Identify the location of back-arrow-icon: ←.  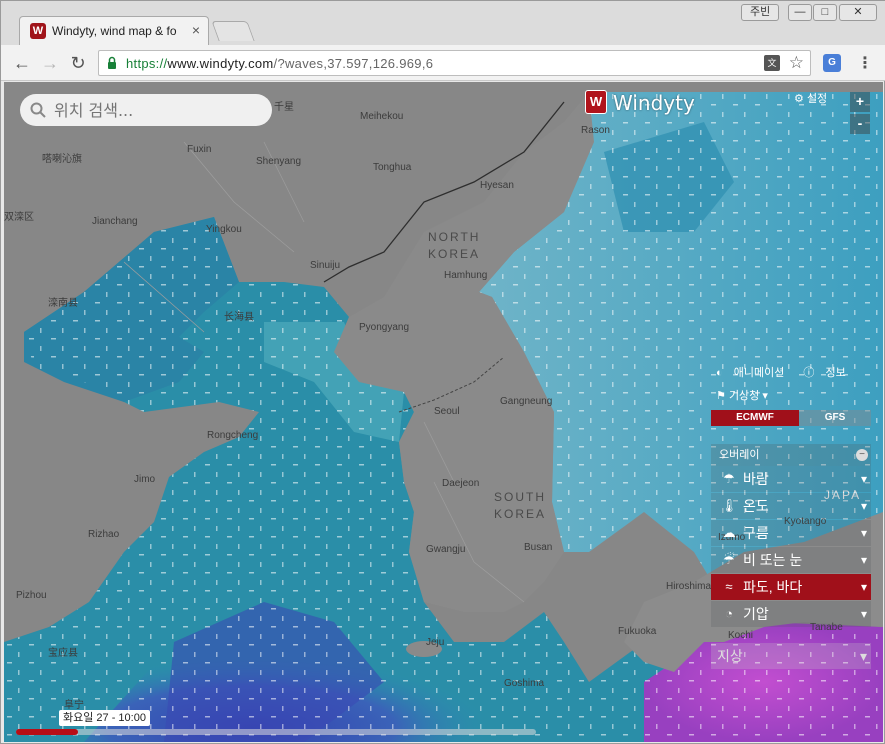
(22, 63).